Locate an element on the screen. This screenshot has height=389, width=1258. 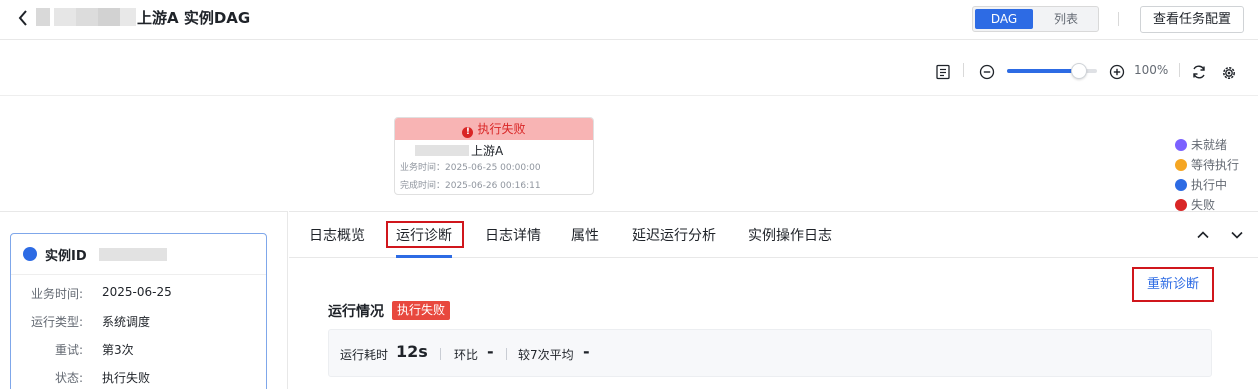
field-label: 业务时间: is located at coordinates (57, 294).